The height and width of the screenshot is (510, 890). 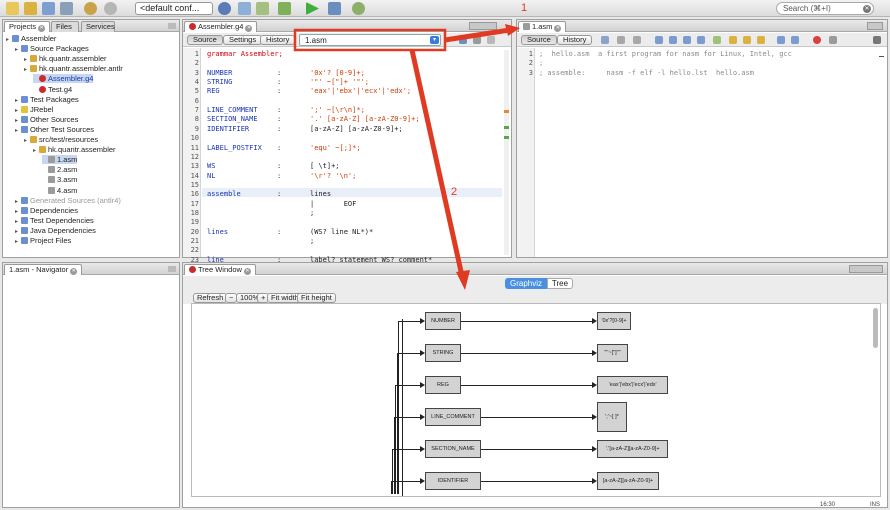 What do you see at coordinates (454, 192) in the screenshot?
I see `callout-label-2: 2` at bounding box center [454, 192].